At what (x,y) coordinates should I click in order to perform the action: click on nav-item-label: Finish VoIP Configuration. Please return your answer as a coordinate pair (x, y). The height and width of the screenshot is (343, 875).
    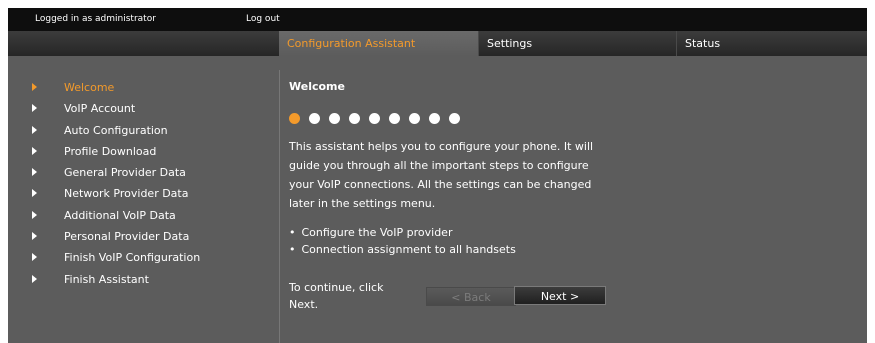
    Looking at the image, I should click on (132, 258).